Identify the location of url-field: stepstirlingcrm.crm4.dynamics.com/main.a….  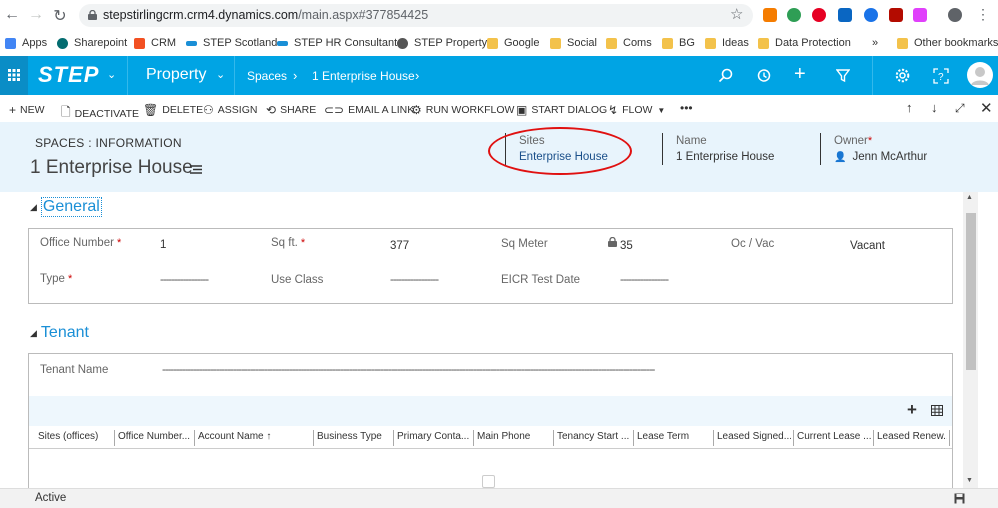
(416, 15).